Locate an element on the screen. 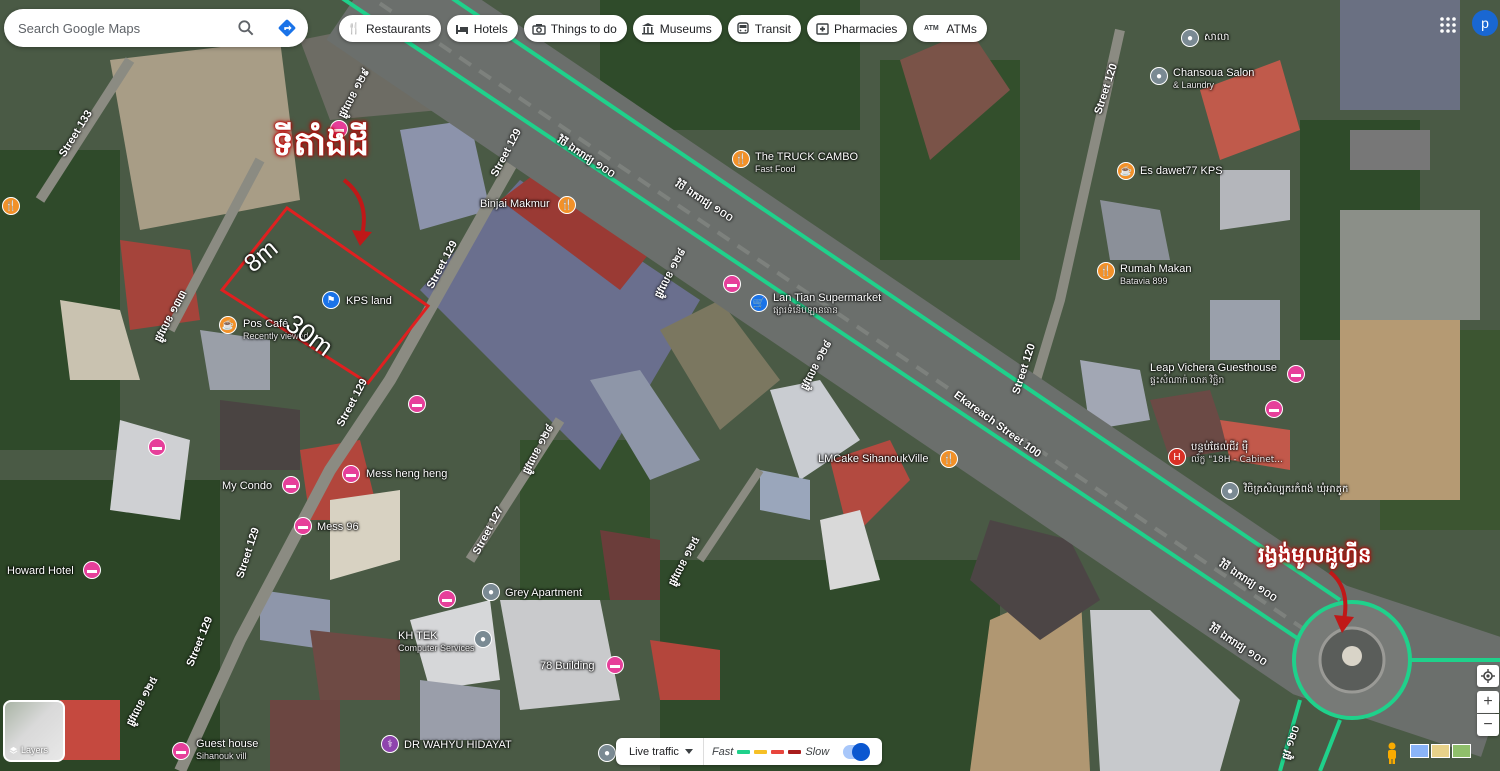  bakery-pin-icon: 🍴 is located at coordinates (949, 459).